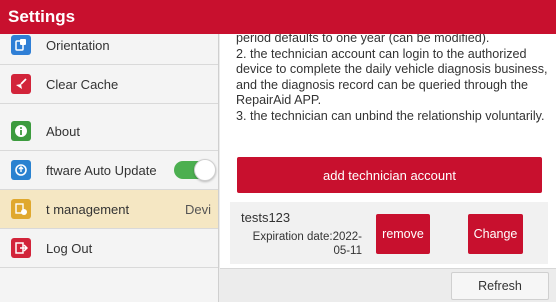 This screenshot has width=556, height=302. What do you see at coordinates (266, 217) in the screenshot?
I see `account-name: tests123` at bounding box center [266, 217].